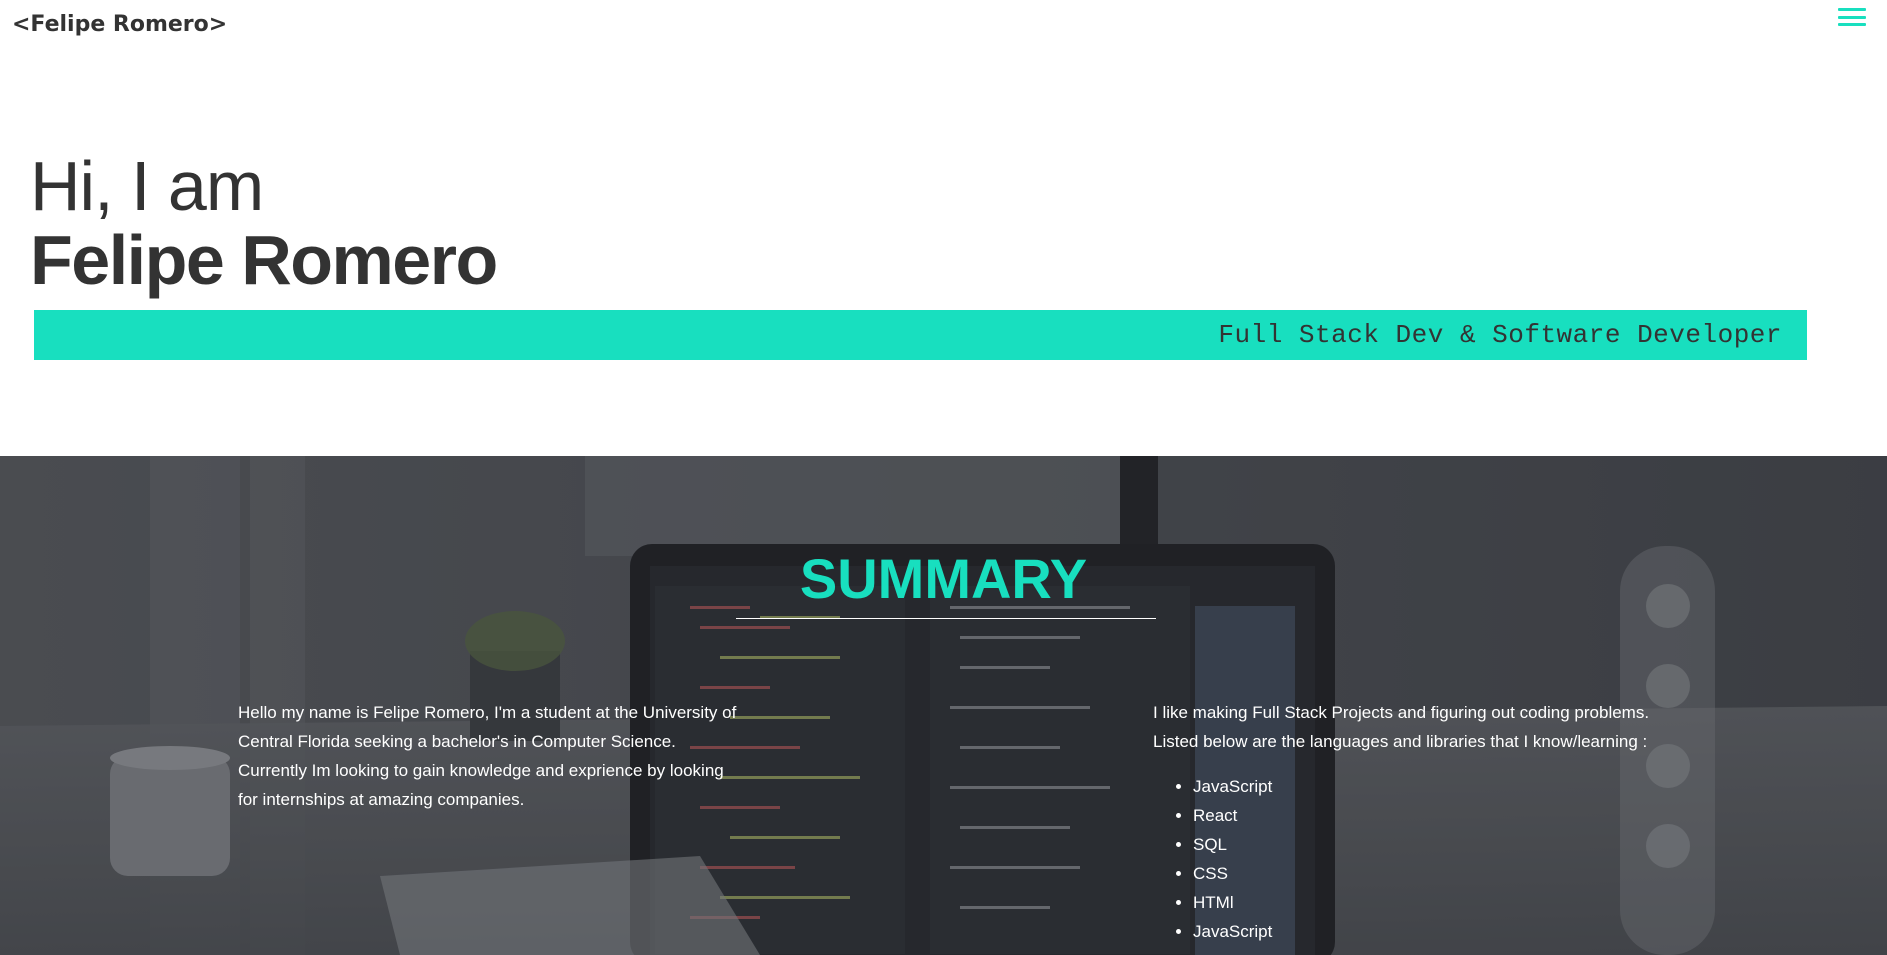  Describe the element at coordinates (147, 186) in the screenshot. I see `hero-greeting: Hi, I am` at that location.